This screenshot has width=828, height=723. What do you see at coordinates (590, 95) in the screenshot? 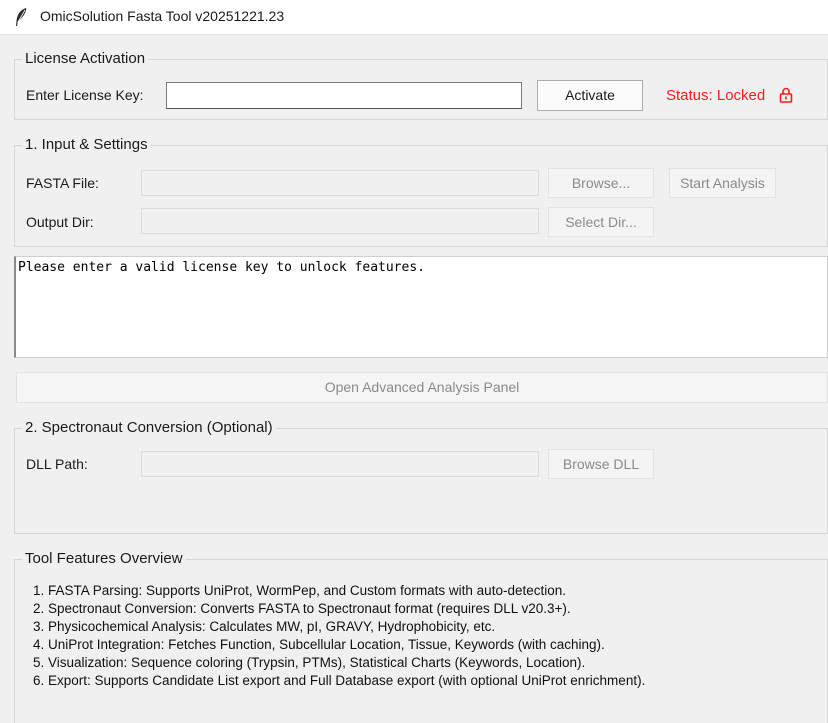
I see `activate-button: Activate` at bounding box center [590, 95].